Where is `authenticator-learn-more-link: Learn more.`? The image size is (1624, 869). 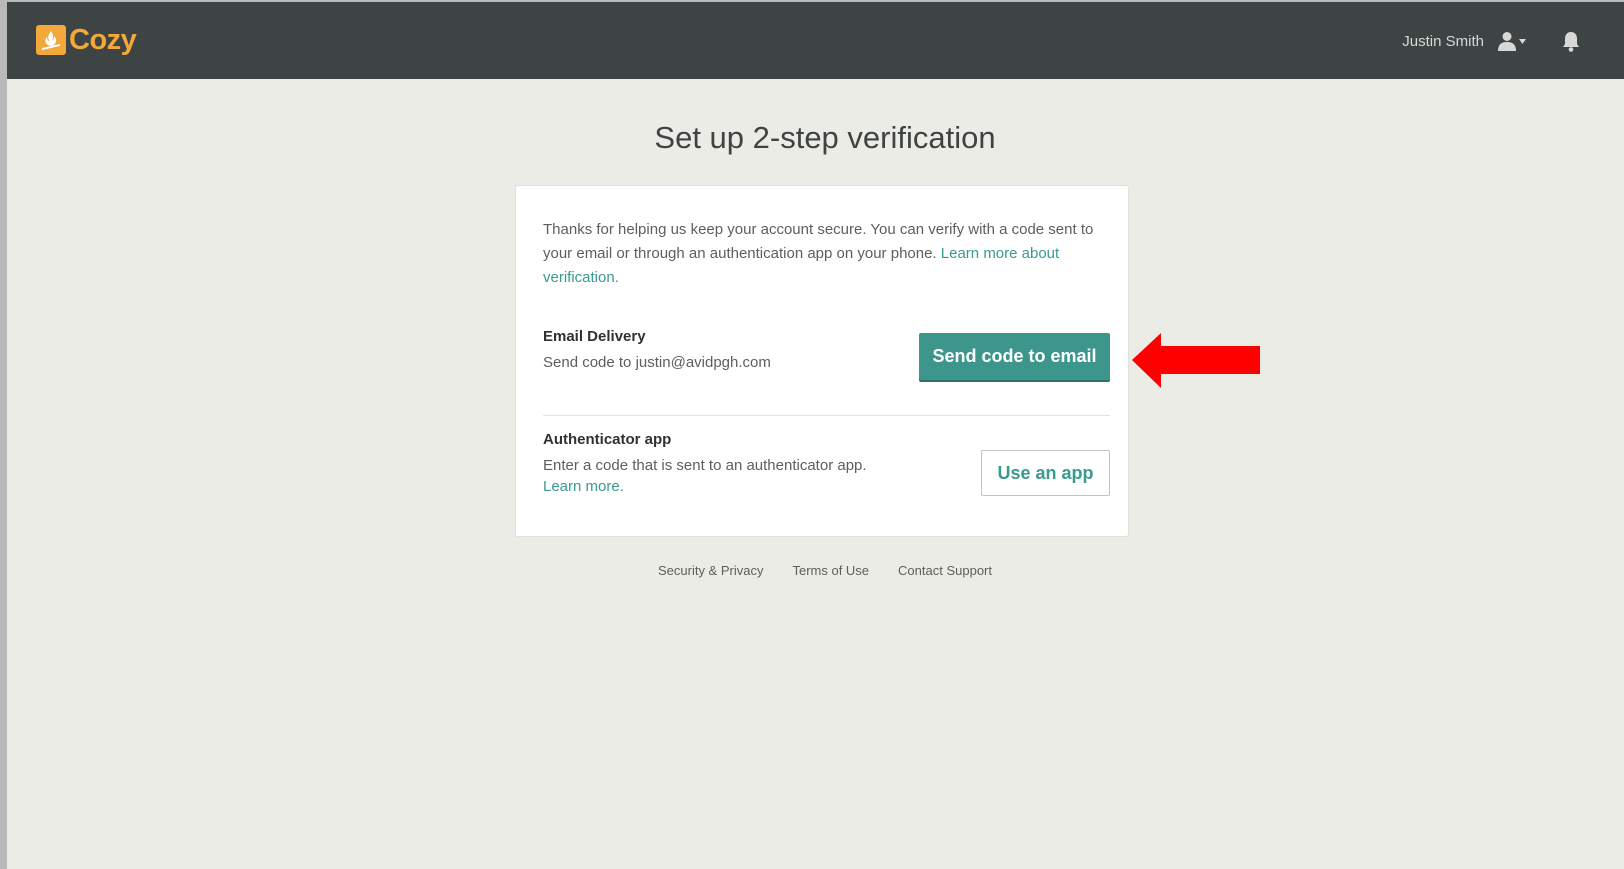
authenticator-learn-more-link: Learn more. is located at coordinates (583, 486).